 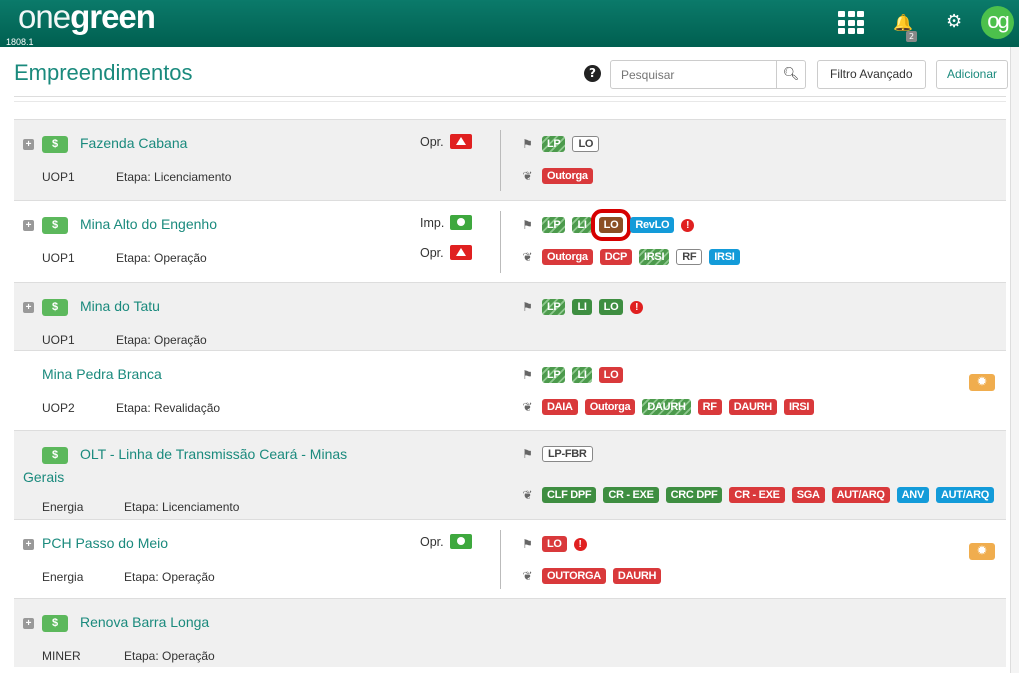 What do you see at coordinates (432, 252) in the screenshot?
I see `status-label: Opr.` at bounding box center [432, 252].